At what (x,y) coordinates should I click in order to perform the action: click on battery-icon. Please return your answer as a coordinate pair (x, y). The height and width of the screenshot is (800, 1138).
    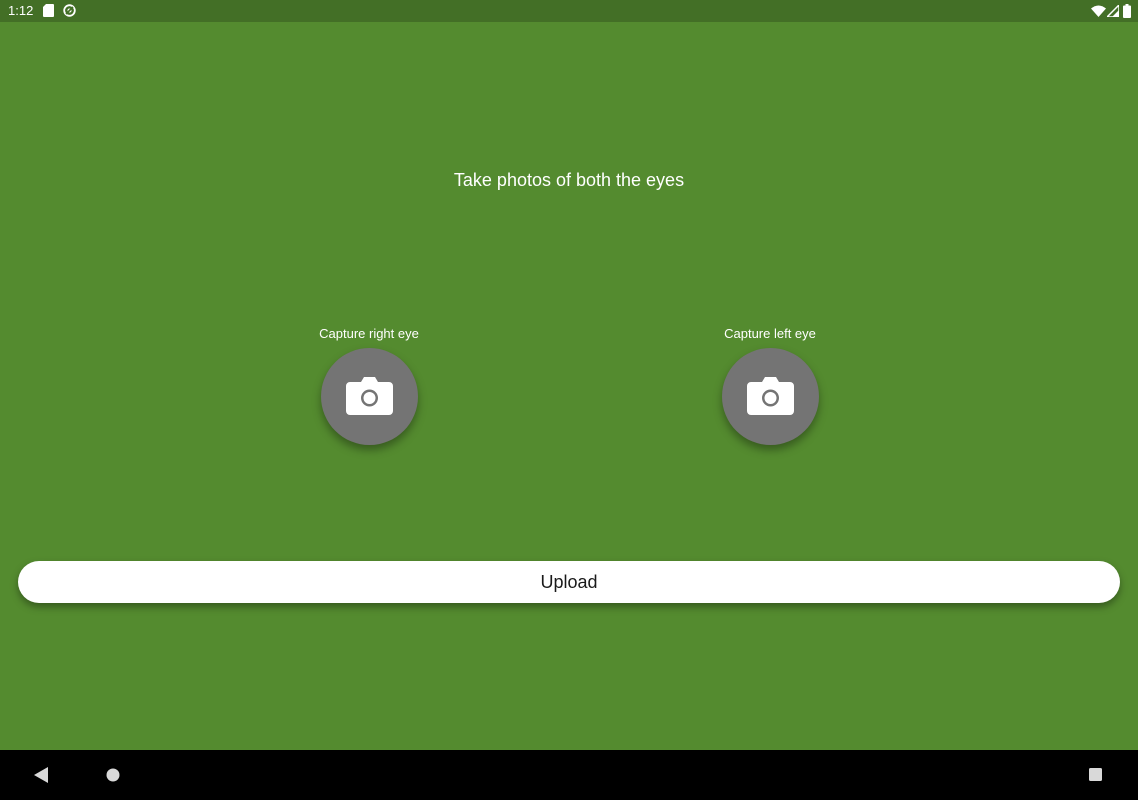
    Looking at the image, I should click on (1127, 11).